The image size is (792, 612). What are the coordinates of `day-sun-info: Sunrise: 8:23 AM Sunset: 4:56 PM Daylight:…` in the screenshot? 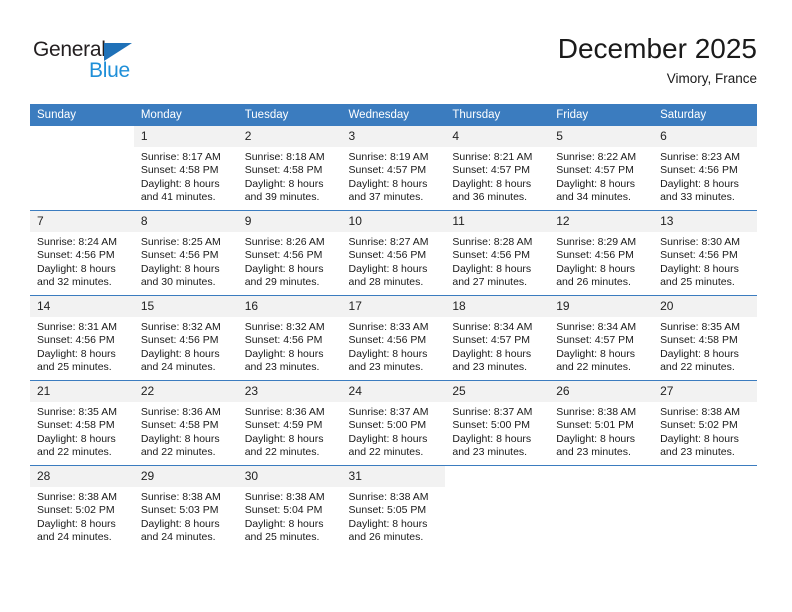 It's located at (705, 176).